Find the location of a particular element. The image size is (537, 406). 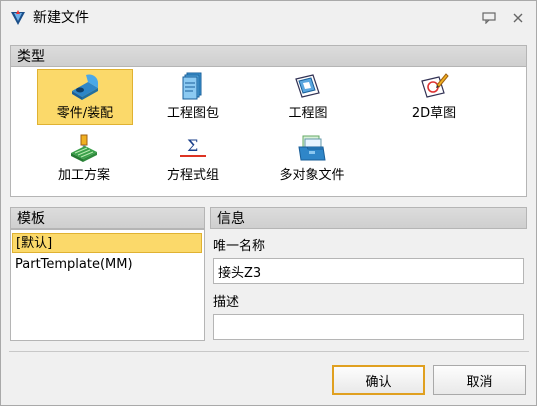

template-item-default: [默认] is located at coordinates (107, 243).